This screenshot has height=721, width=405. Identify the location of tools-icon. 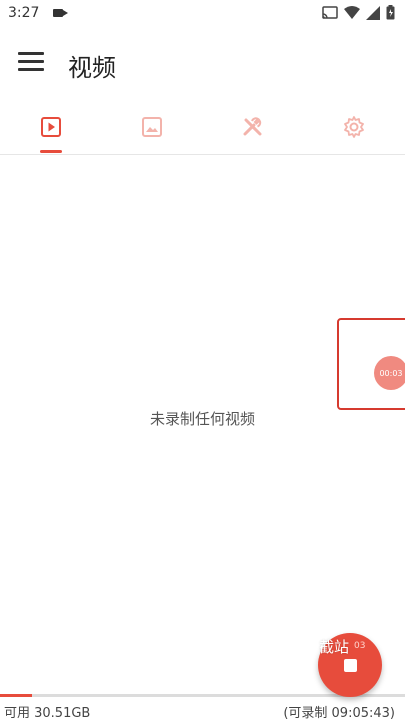
(252, 126).